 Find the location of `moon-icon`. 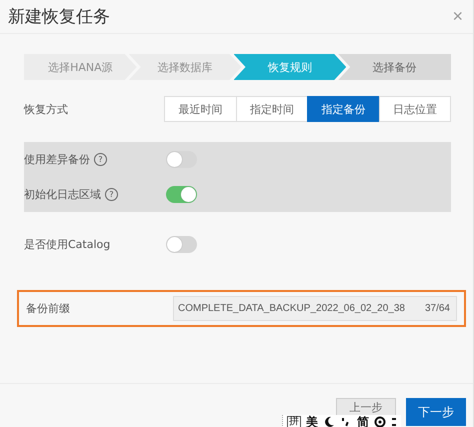

moon-icon is located at coordinates (329, 421).